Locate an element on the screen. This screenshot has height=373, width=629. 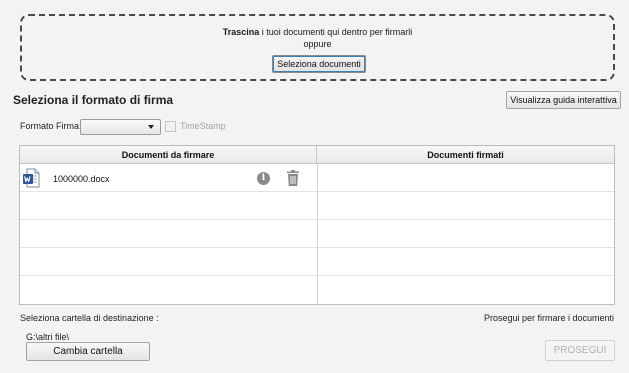
proceed-label: Prosegui per firmare i documenti is located at coordinates (548, 318).